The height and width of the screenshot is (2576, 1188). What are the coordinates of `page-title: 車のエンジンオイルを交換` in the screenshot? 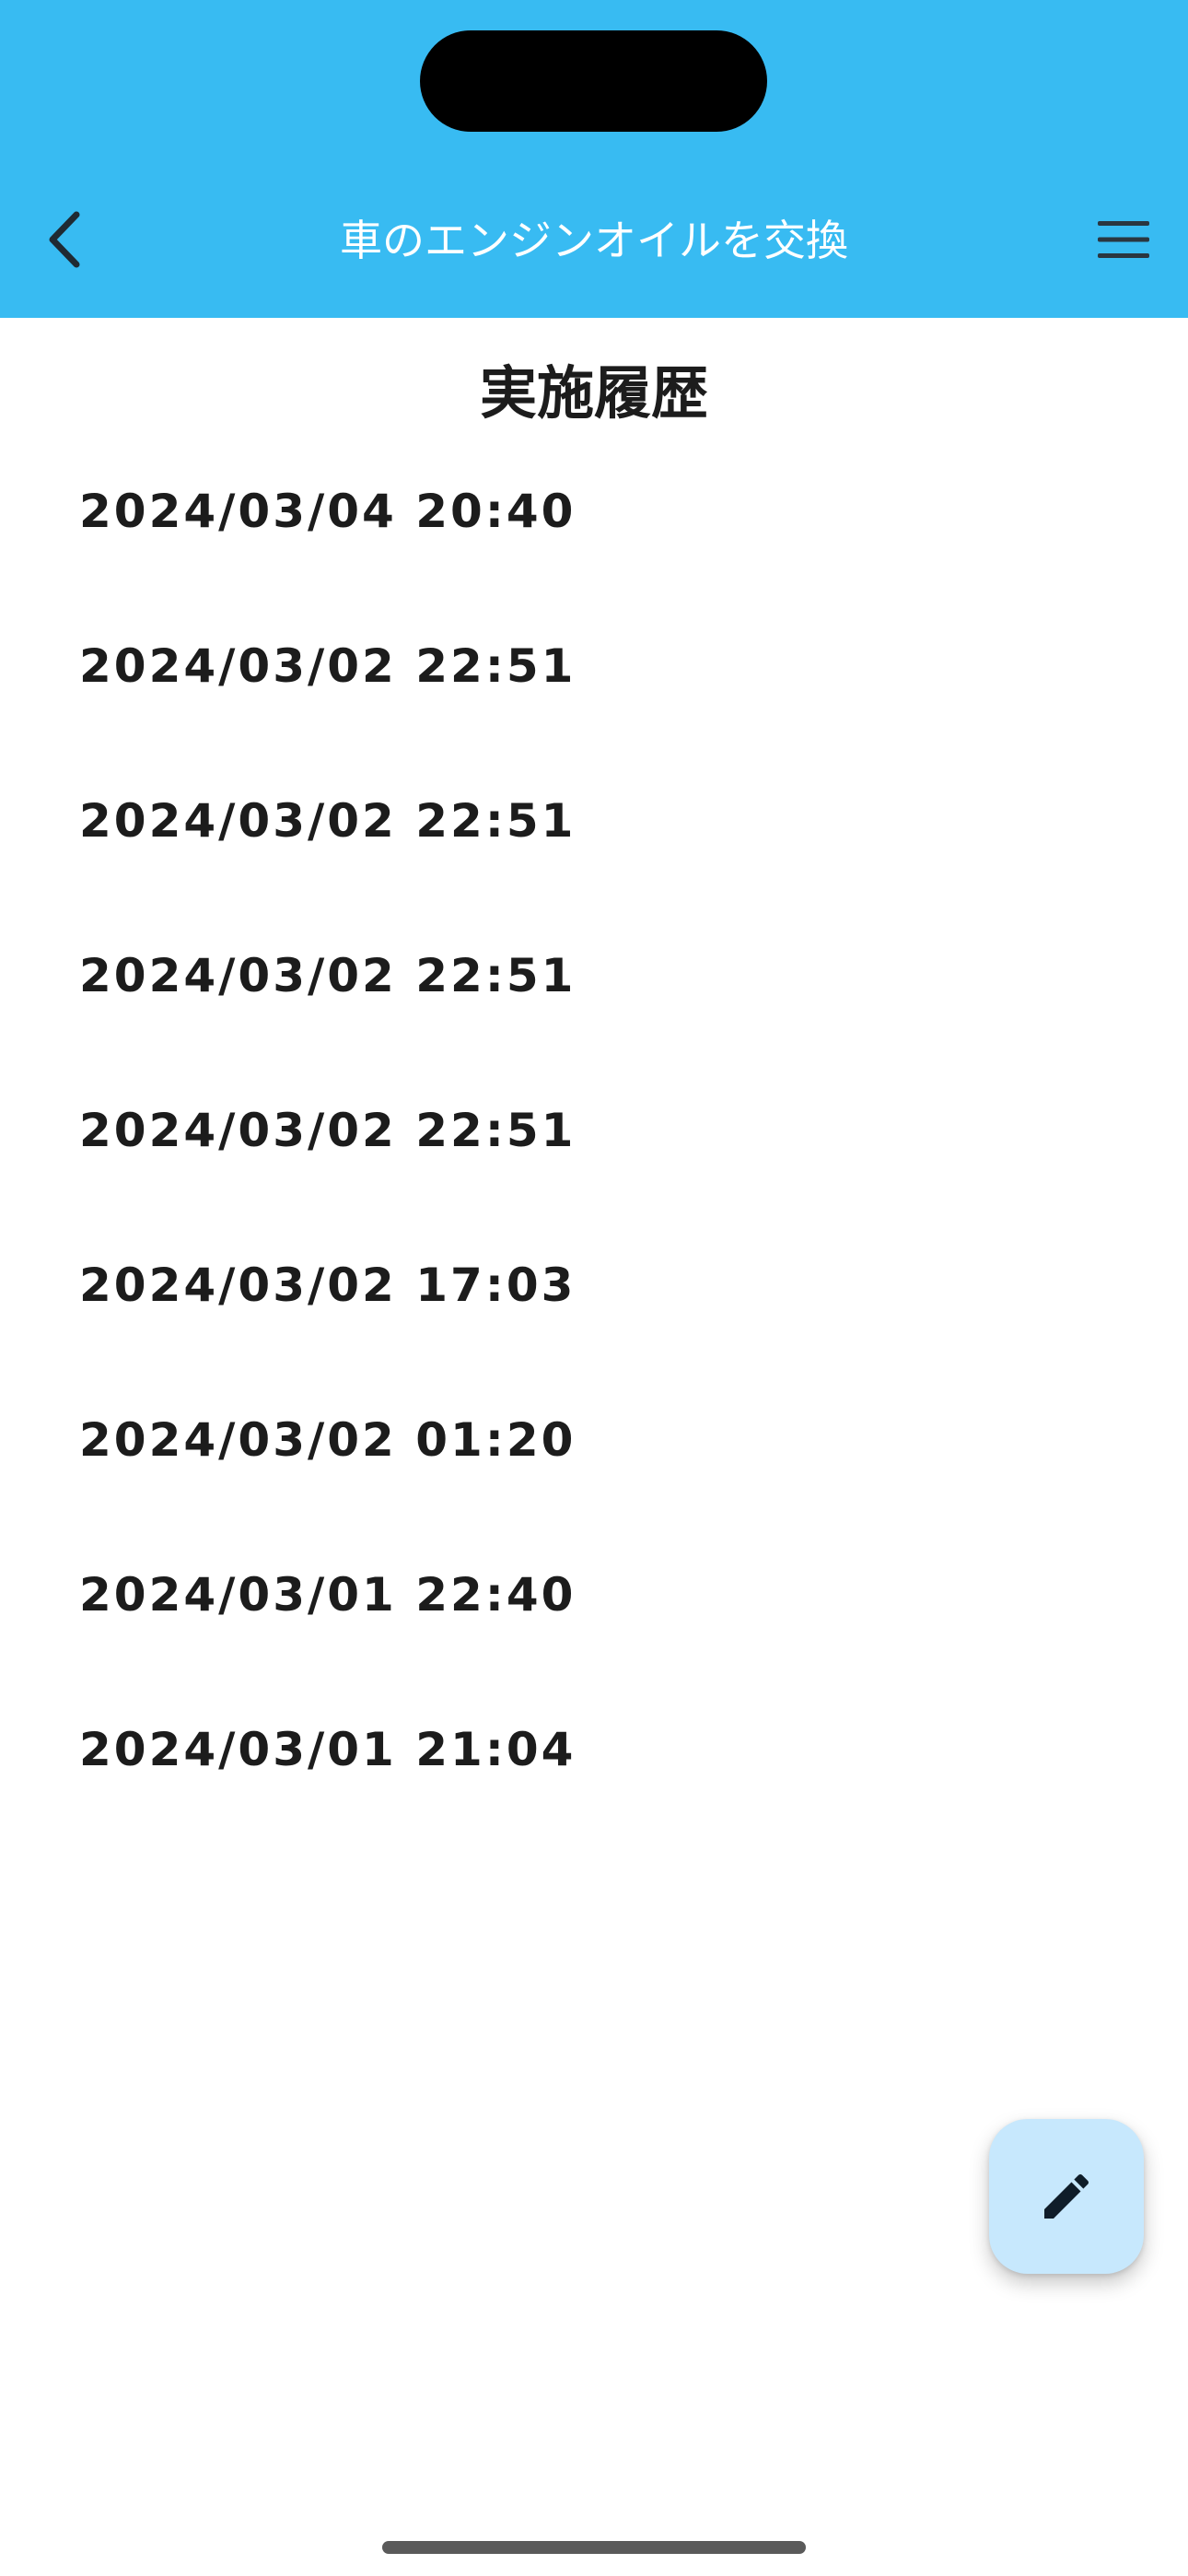 It's located at (594, 240).